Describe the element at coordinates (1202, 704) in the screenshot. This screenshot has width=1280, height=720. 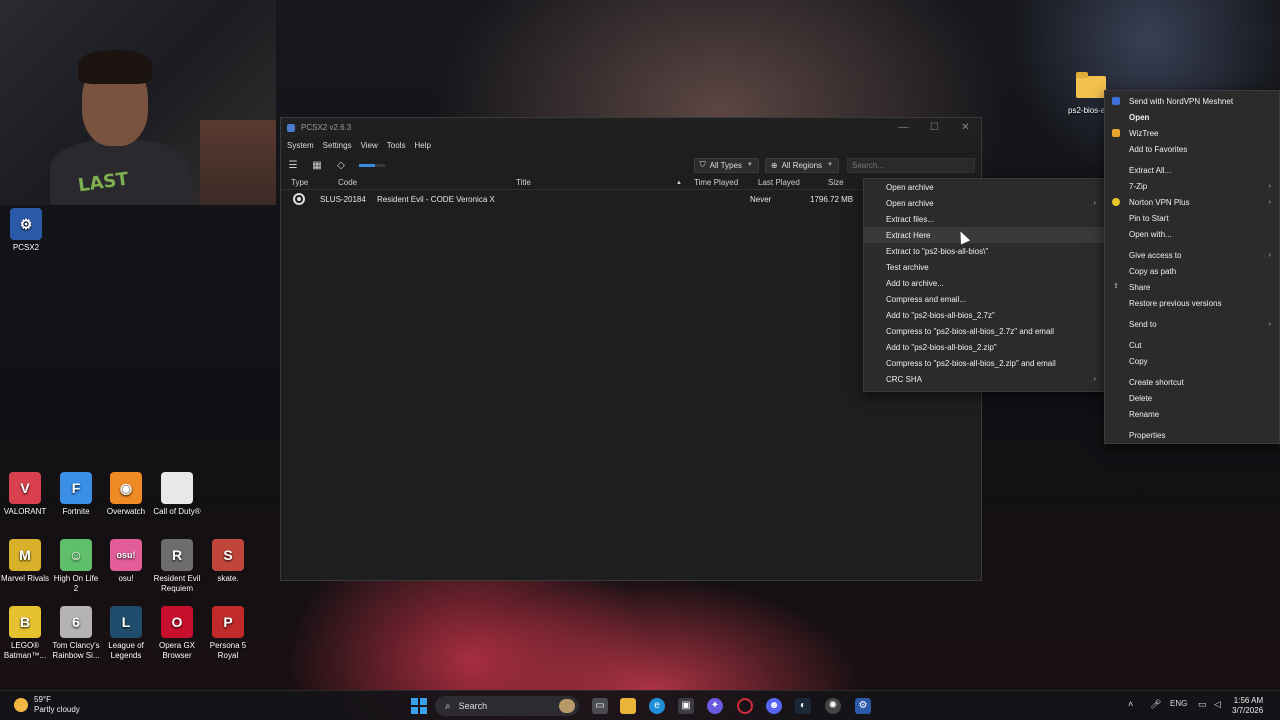
I see `network-icon: ▭` at that location.